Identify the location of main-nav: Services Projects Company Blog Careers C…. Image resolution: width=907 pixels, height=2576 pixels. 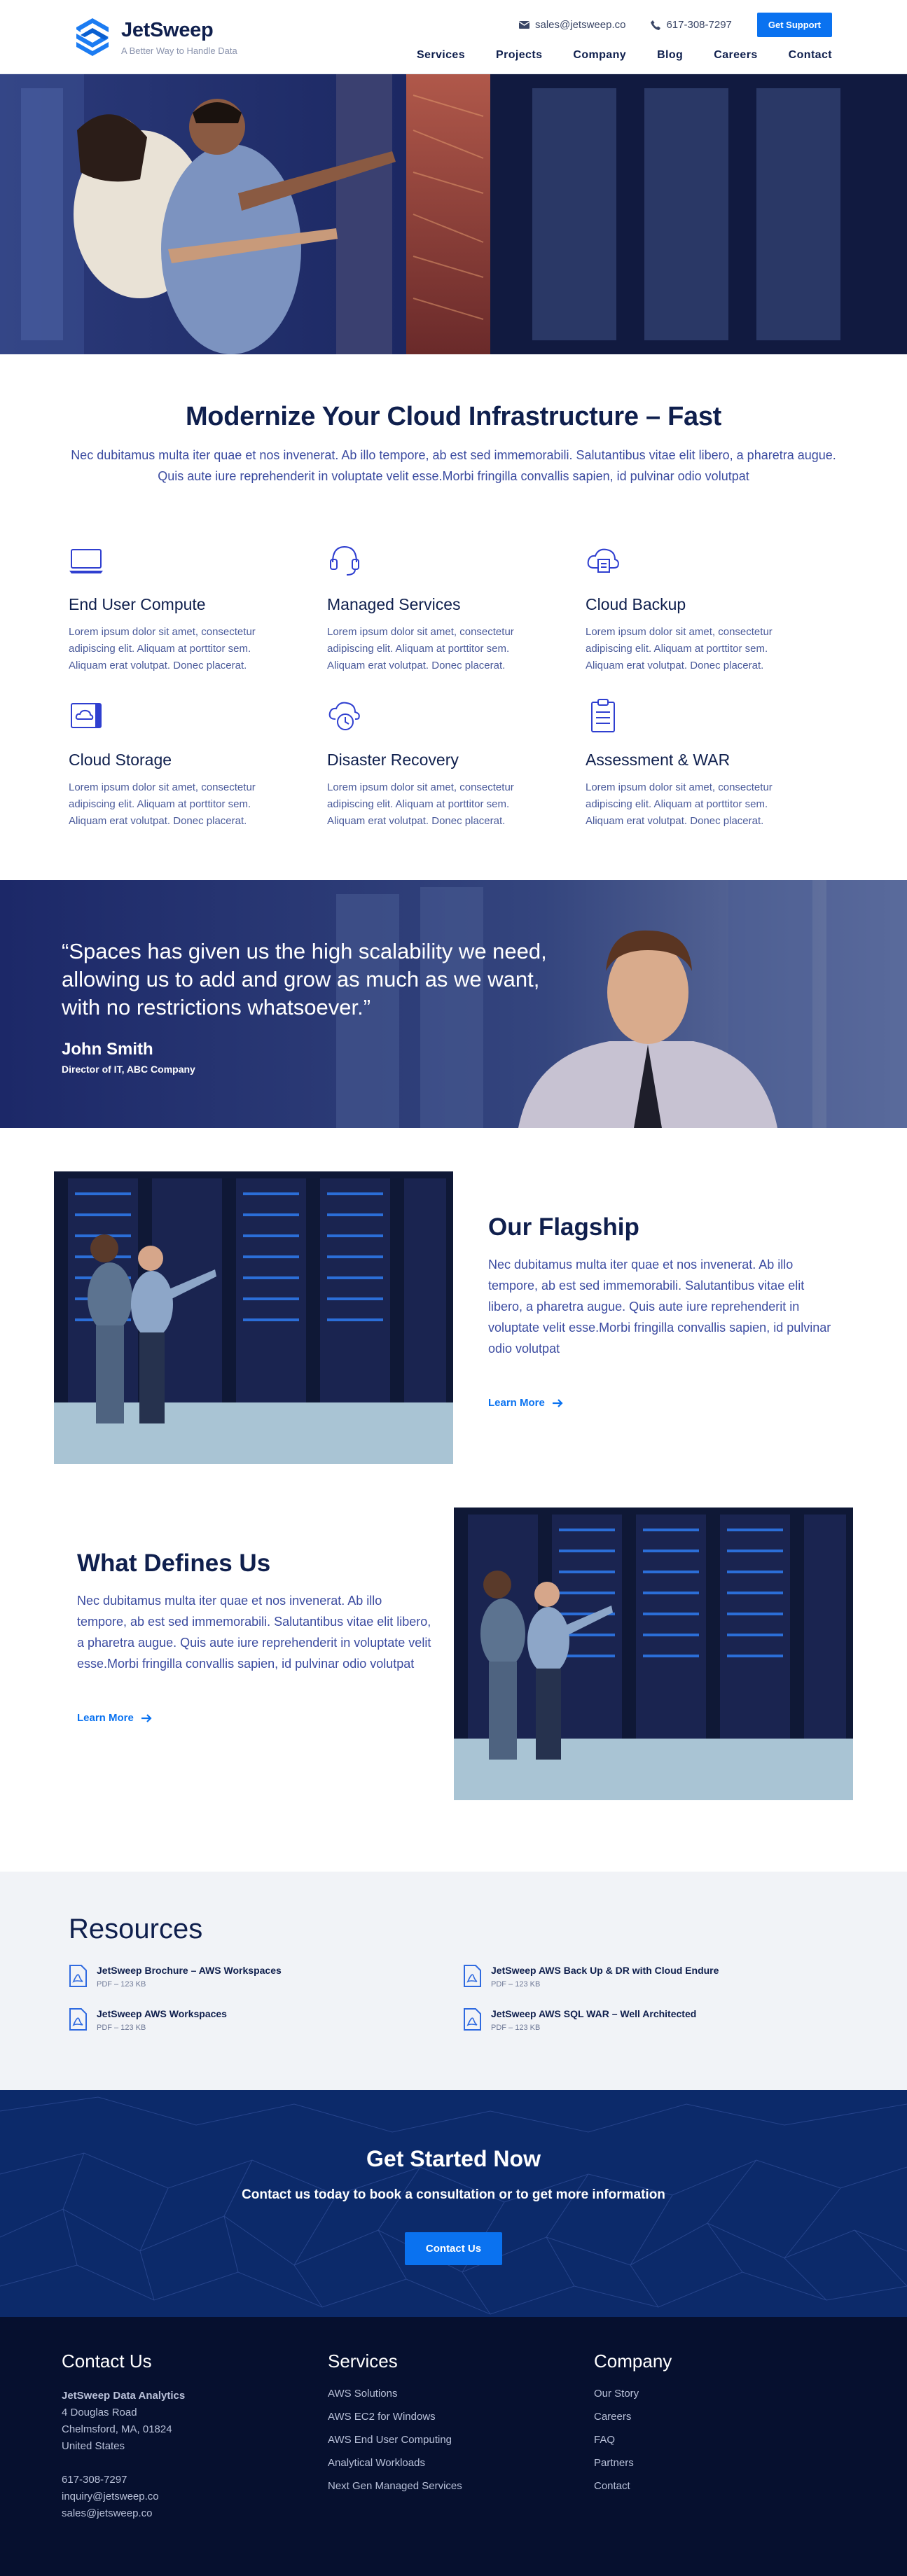
(624, 55).